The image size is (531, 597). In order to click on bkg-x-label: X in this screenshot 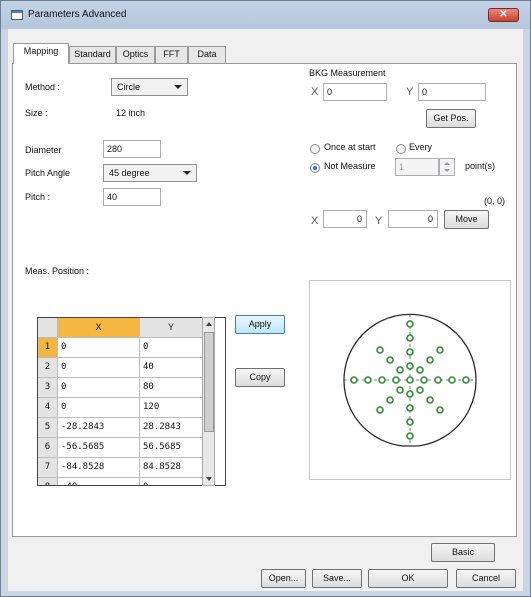, I will do `click(315, 92)`.